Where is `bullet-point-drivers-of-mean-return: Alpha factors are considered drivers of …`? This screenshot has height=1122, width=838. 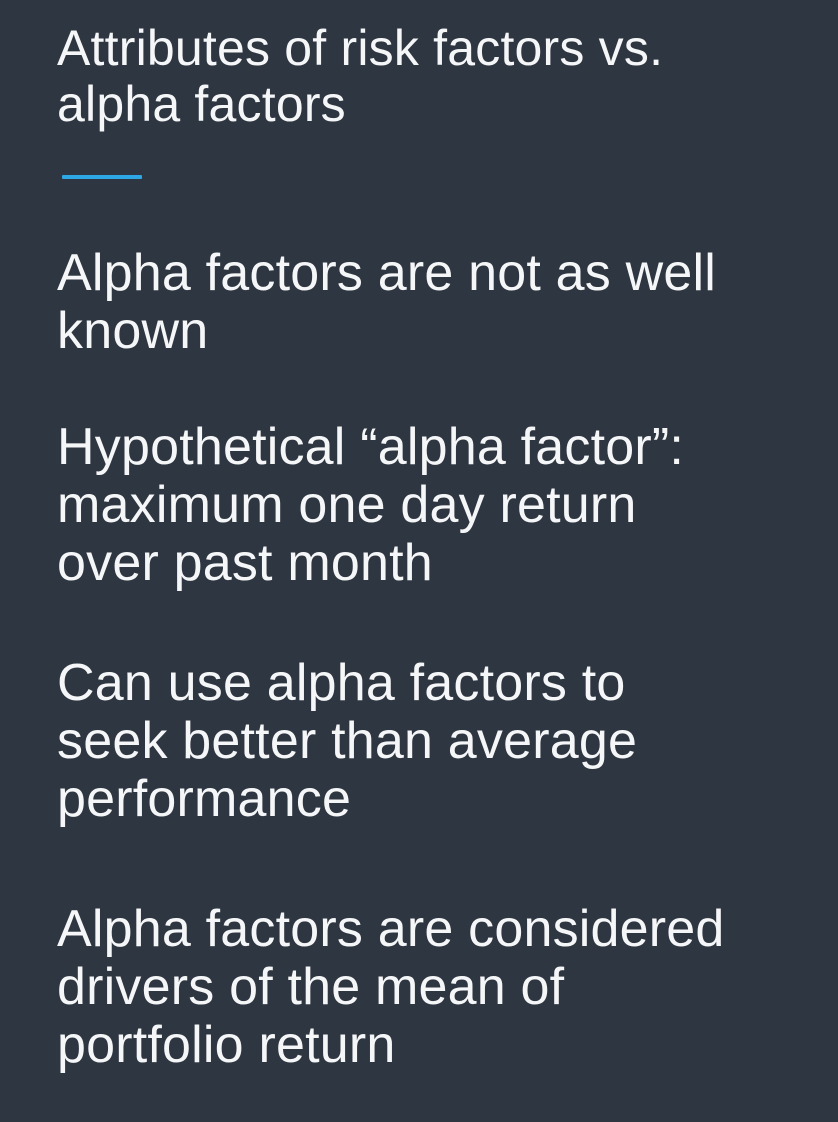 bullet-point-drivers-of-mean-return: Alpha factors are considered drivers of … is located at coordinates (391, 987).